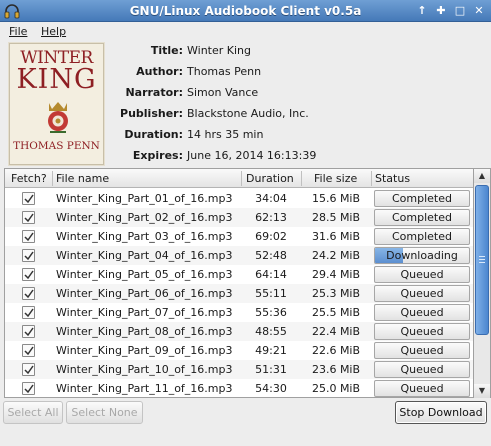 Image resolution: width=491 pixels, height=446 pixels. What do you see at coordinates (336, 388) in the screenshot?
I see `file-size-cell: 25.0 MiB` at bounding box center [336, 388].